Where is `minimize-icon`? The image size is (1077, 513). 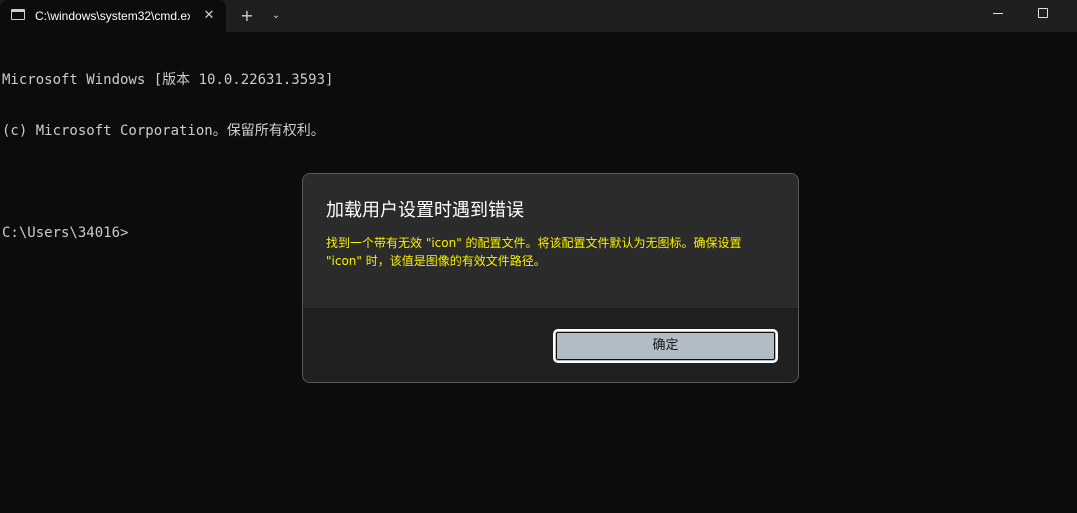
minimize-icon is located at coordinates (998, 13).